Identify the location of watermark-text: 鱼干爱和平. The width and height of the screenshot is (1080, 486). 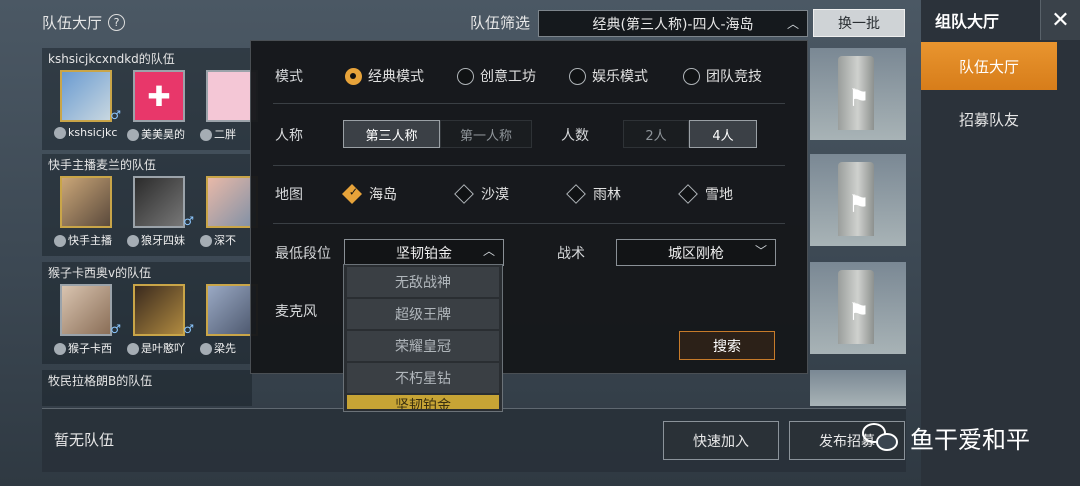
(970, 440).